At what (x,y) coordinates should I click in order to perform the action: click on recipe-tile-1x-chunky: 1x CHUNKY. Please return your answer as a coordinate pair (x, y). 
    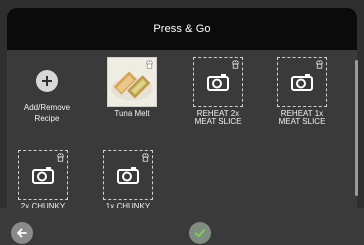
    Looking at the image, I should click on (128, 180).